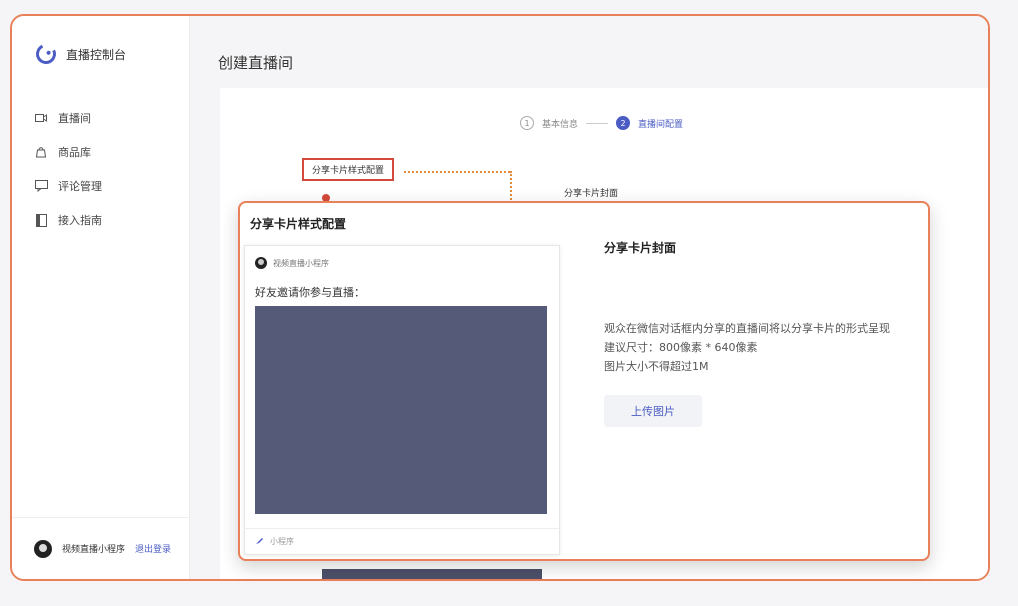 This screenshot has width=1018, height=606. I want to click on account-name: 视频直播小程序, so click(94, 550).